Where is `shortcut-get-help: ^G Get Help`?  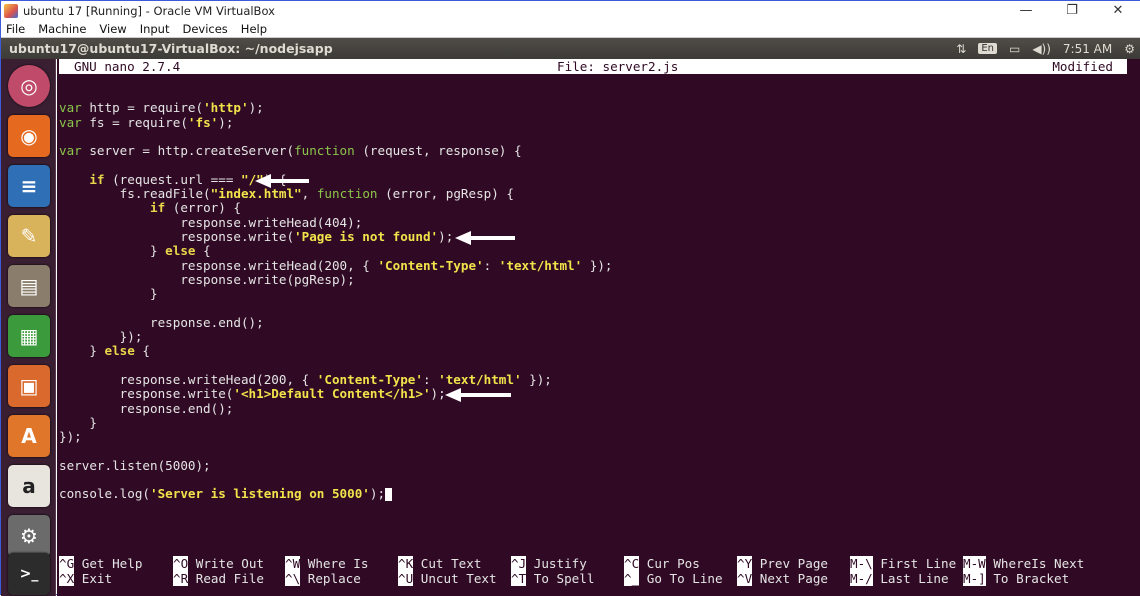 shortcut-get-help: ^G Get Help is located at coordinates (100, 564).